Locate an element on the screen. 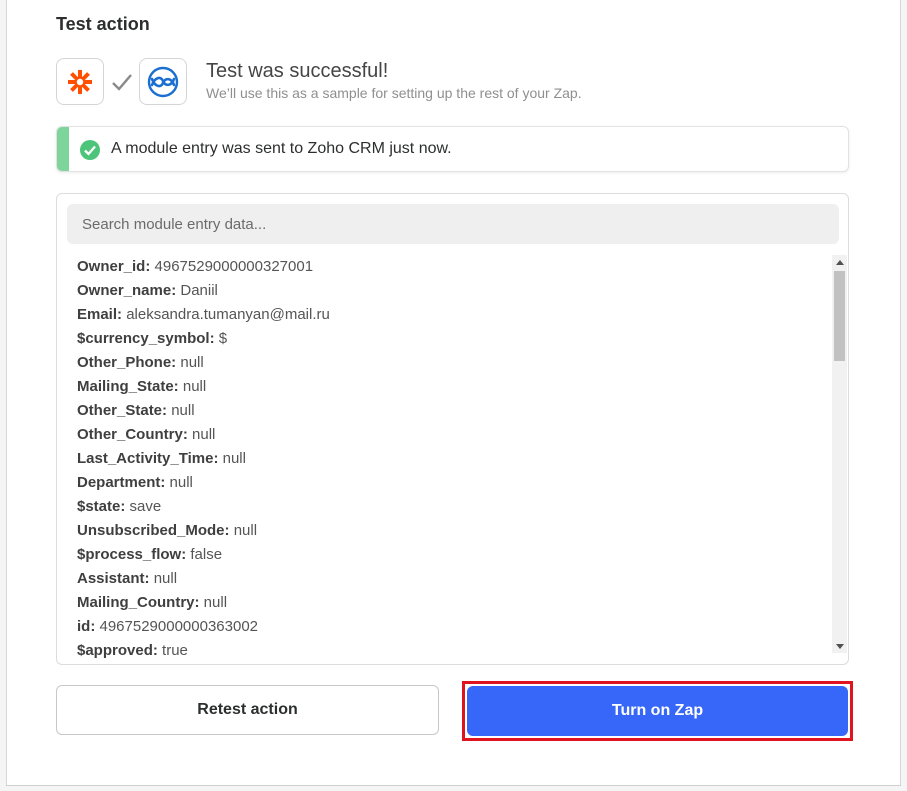  zoho-crm-icon is located at coordinates (163, 81).